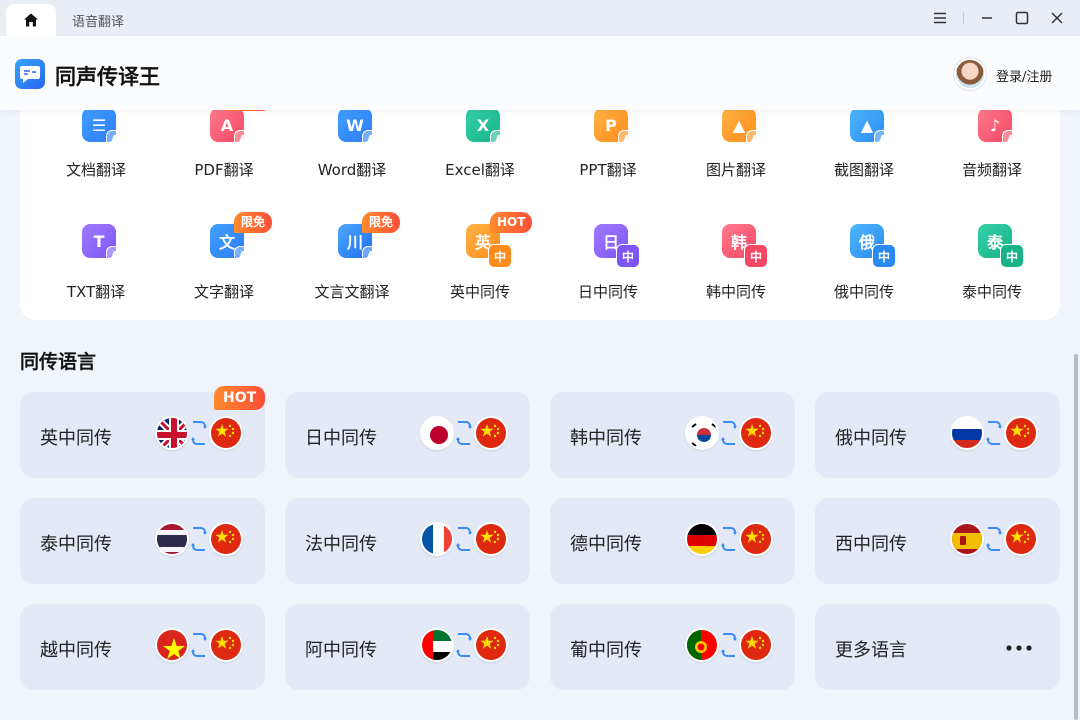  What do you see at coordinates (871, 650) in the screenshot?
I see `more-languages-label: 更多语言` at bounding box center [871, 650].